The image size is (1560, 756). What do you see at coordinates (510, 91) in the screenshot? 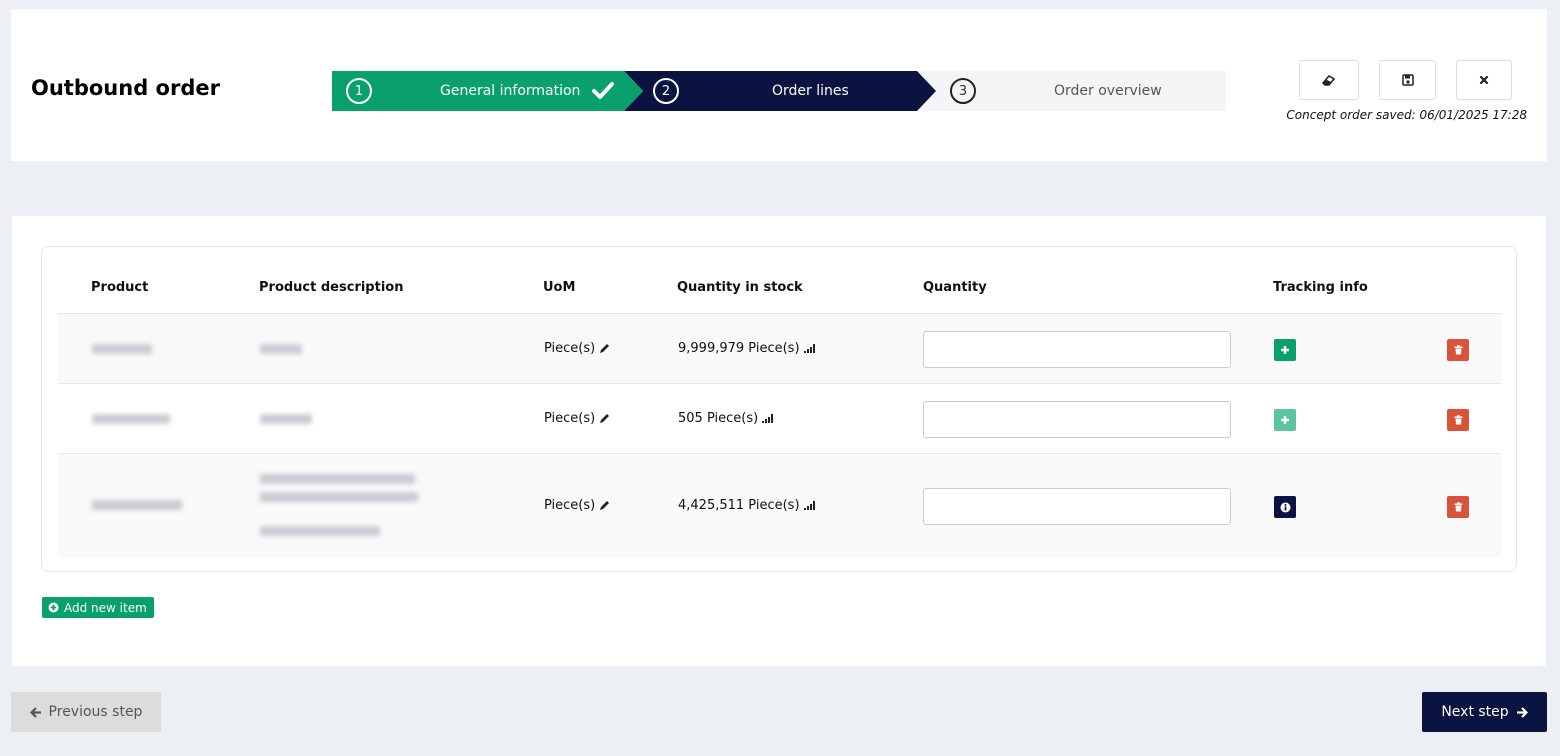
I see `step-label: General information` at bounding box center [510, 91].